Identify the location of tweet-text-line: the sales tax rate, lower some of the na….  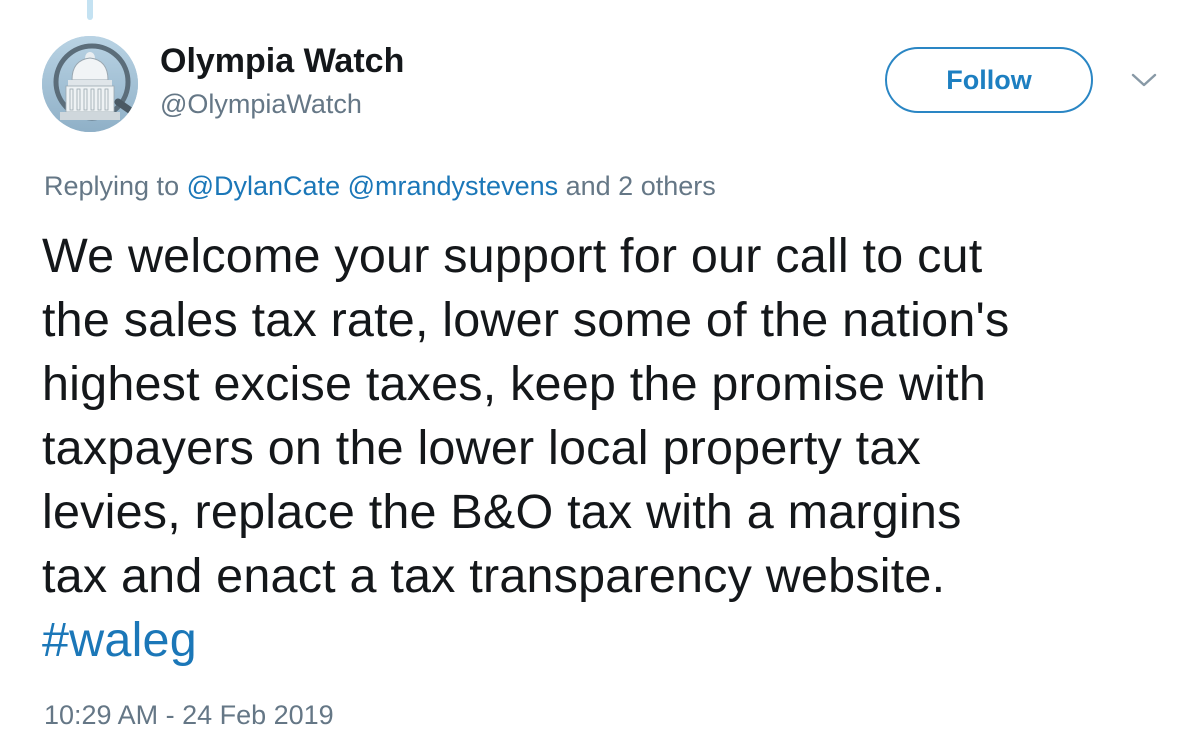
(526, 320).